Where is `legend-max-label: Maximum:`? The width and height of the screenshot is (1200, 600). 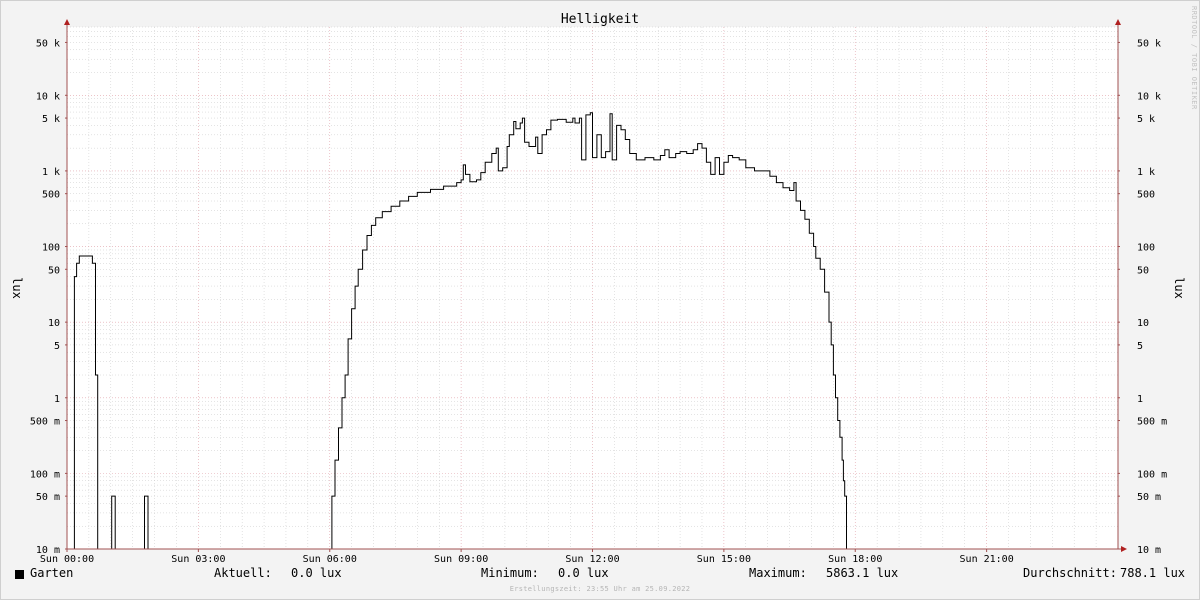 legend-max-label: Maximum: is located at coordinates (778, 573).